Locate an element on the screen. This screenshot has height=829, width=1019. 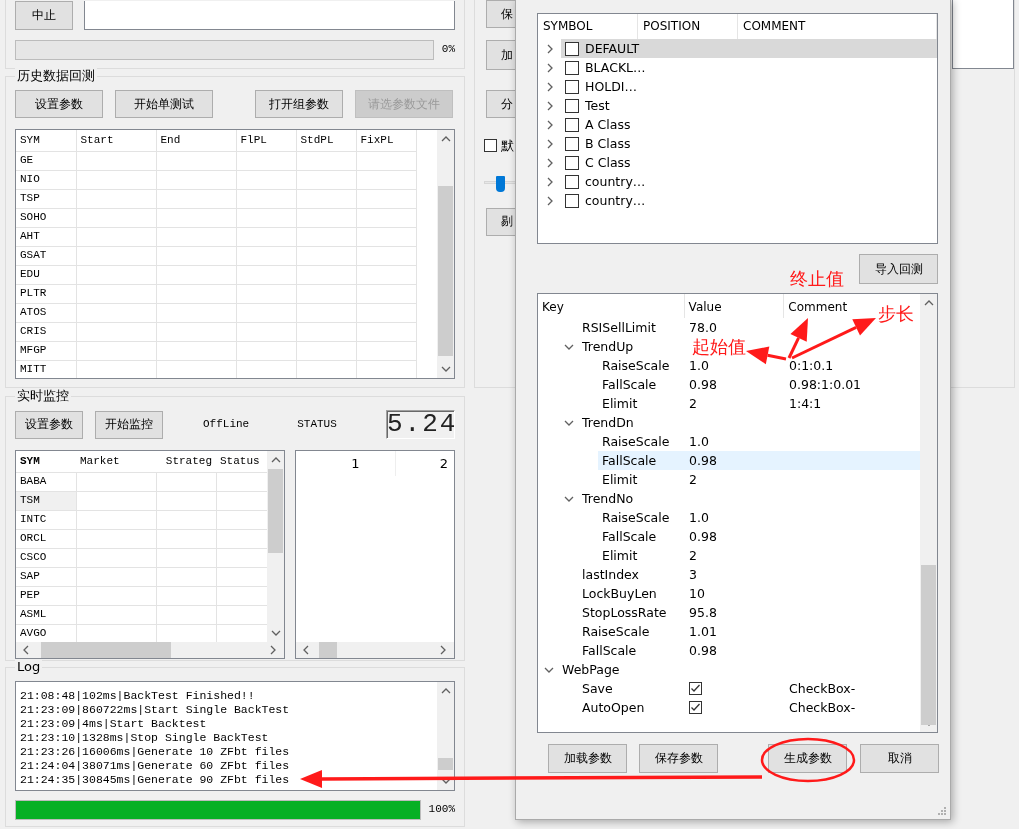
log-line: 21:23:09|860722ms|Start Single BackTest is located at coordinates (155, 710).